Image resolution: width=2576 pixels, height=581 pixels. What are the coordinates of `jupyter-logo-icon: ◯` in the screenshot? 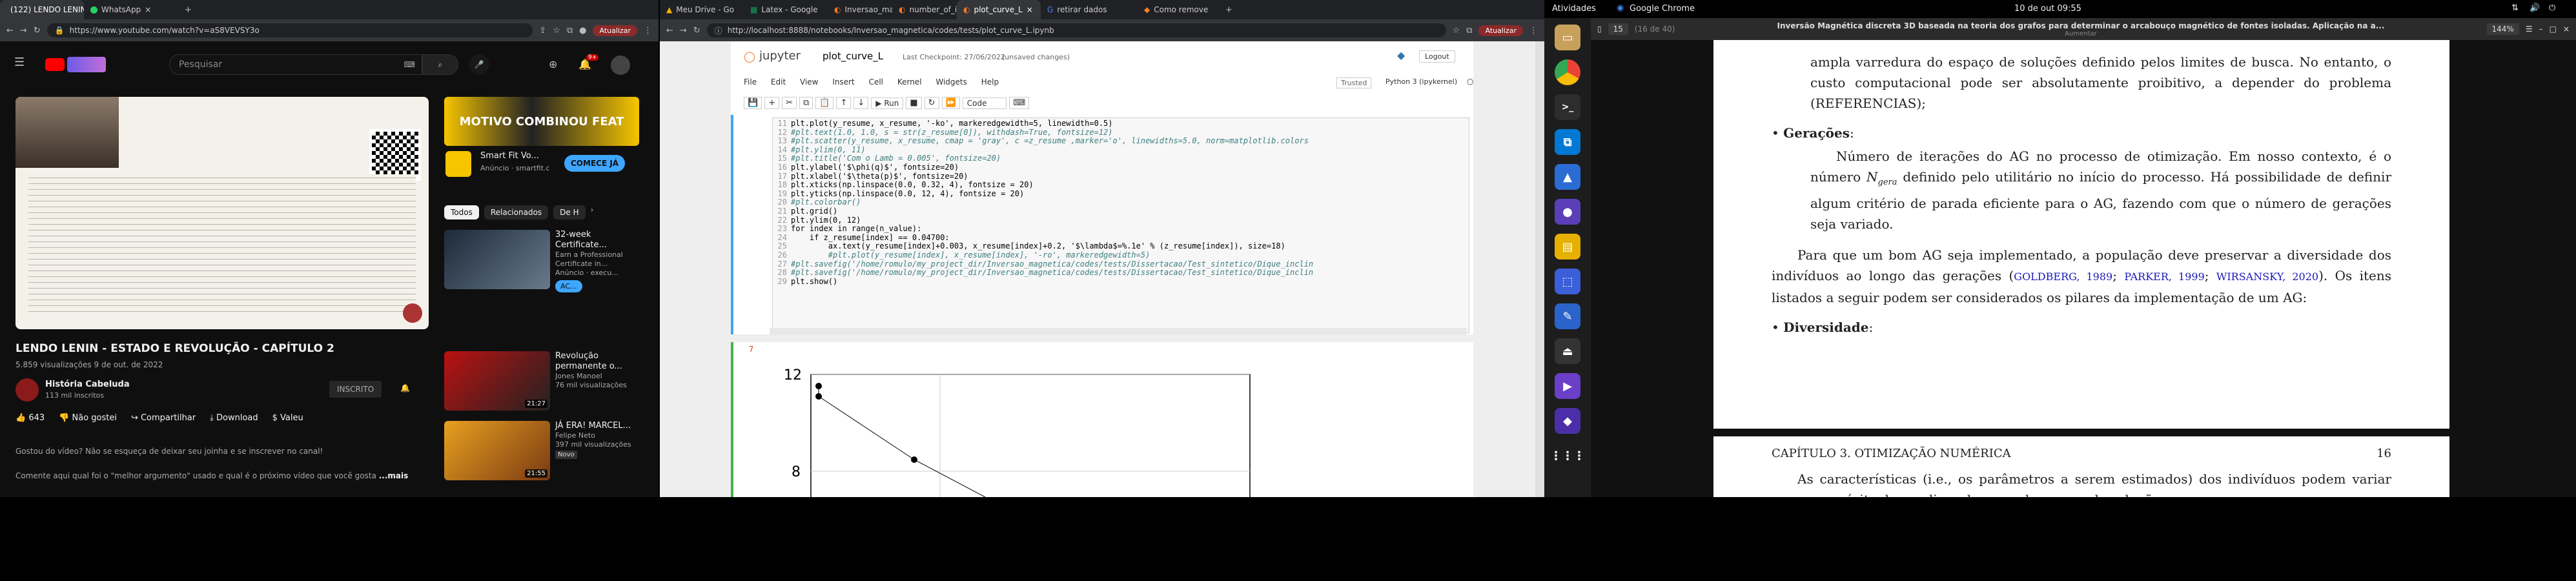 It's located at (749, 56).